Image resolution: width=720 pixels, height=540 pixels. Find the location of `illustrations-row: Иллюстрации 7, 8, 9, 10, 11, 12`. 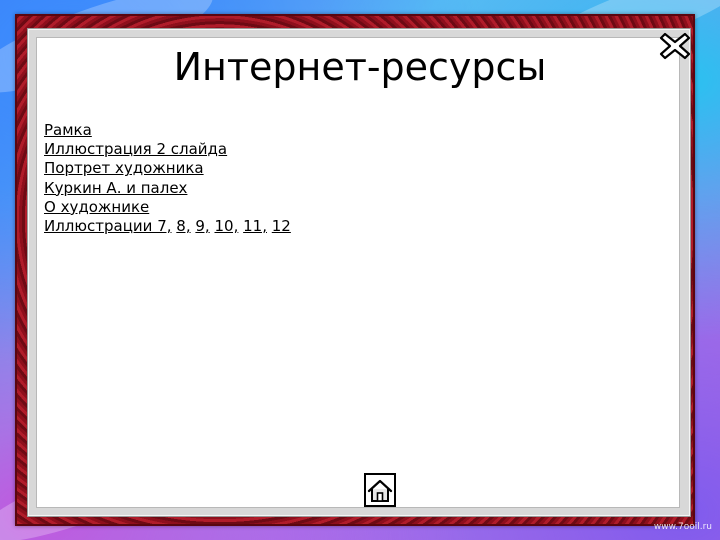

illustrations-row: Иллюстрации 7, 8, 9, 10, 11, 12 is located at coordinates (167, 226).